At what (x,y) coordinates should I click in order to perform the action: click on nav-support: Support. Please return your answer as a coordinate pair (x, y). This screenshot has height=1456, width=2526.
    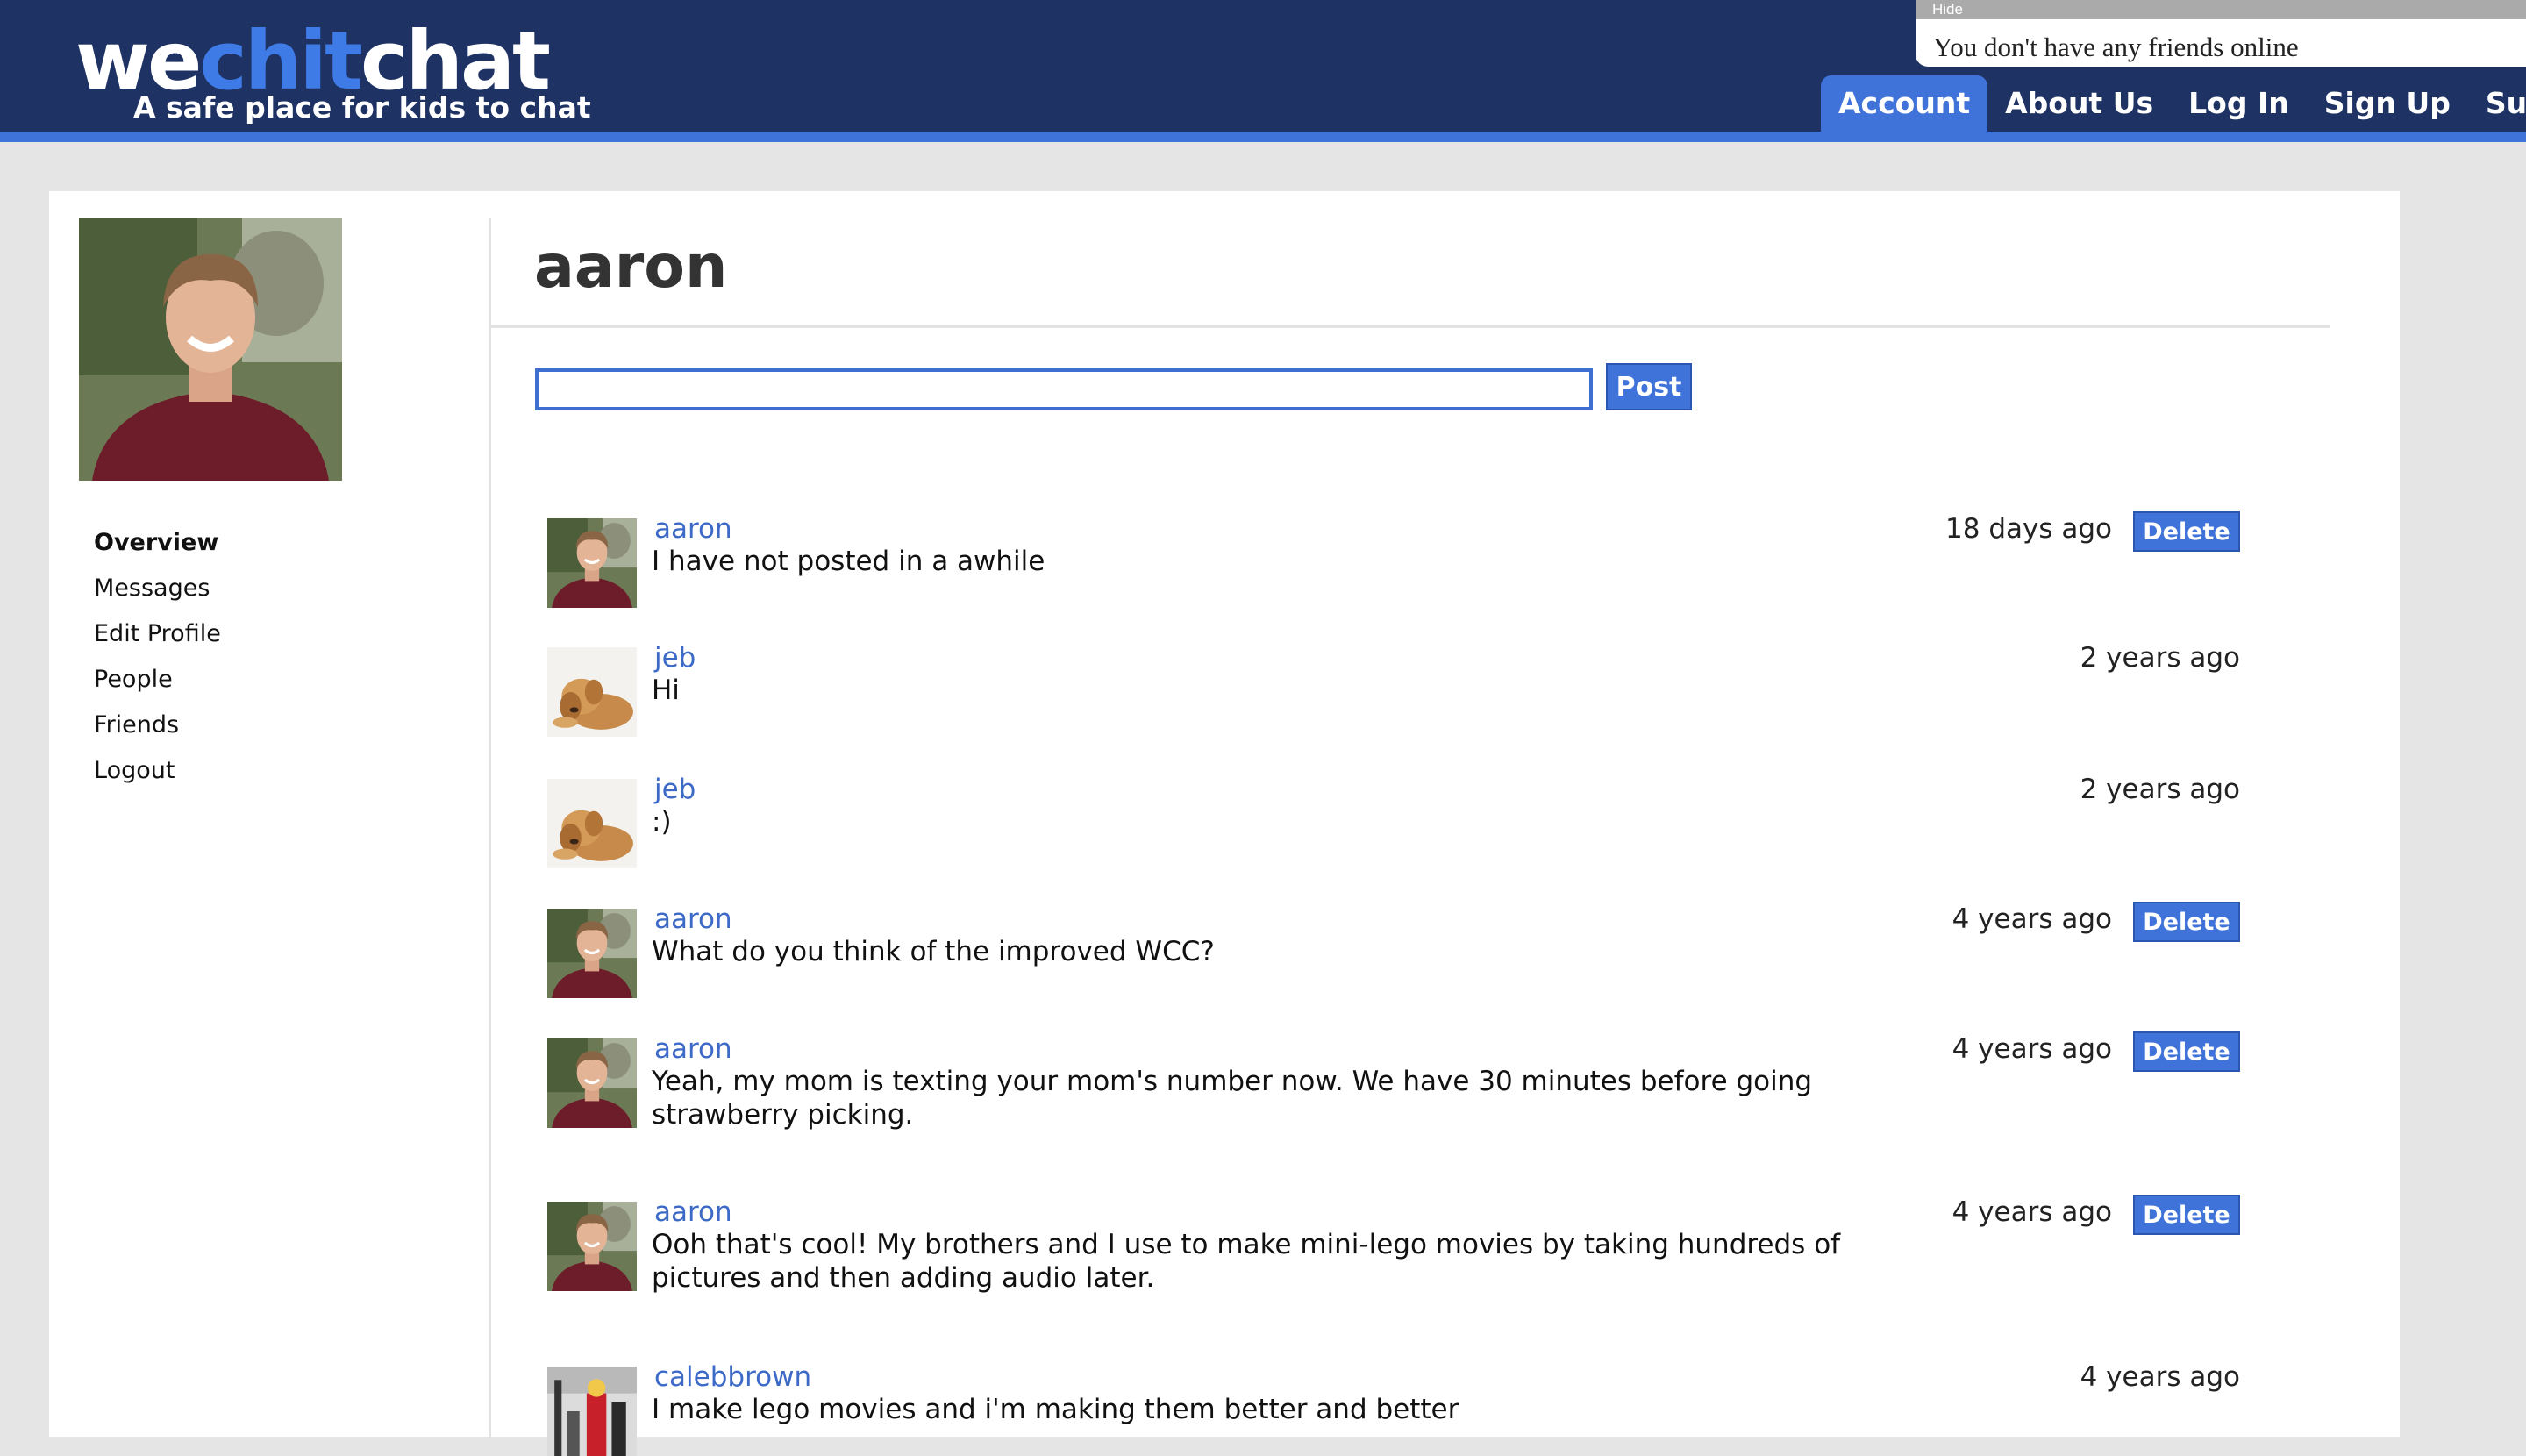
    Looking at the image, I should click on (2497, 103).